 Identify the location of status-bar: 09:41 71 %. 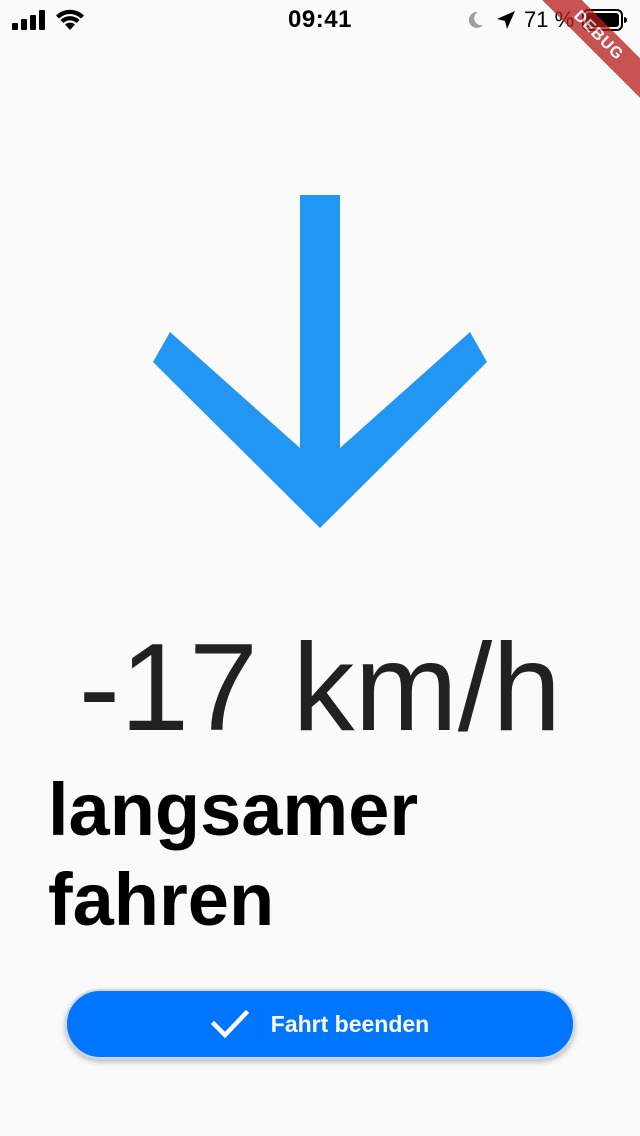
(320, 20).